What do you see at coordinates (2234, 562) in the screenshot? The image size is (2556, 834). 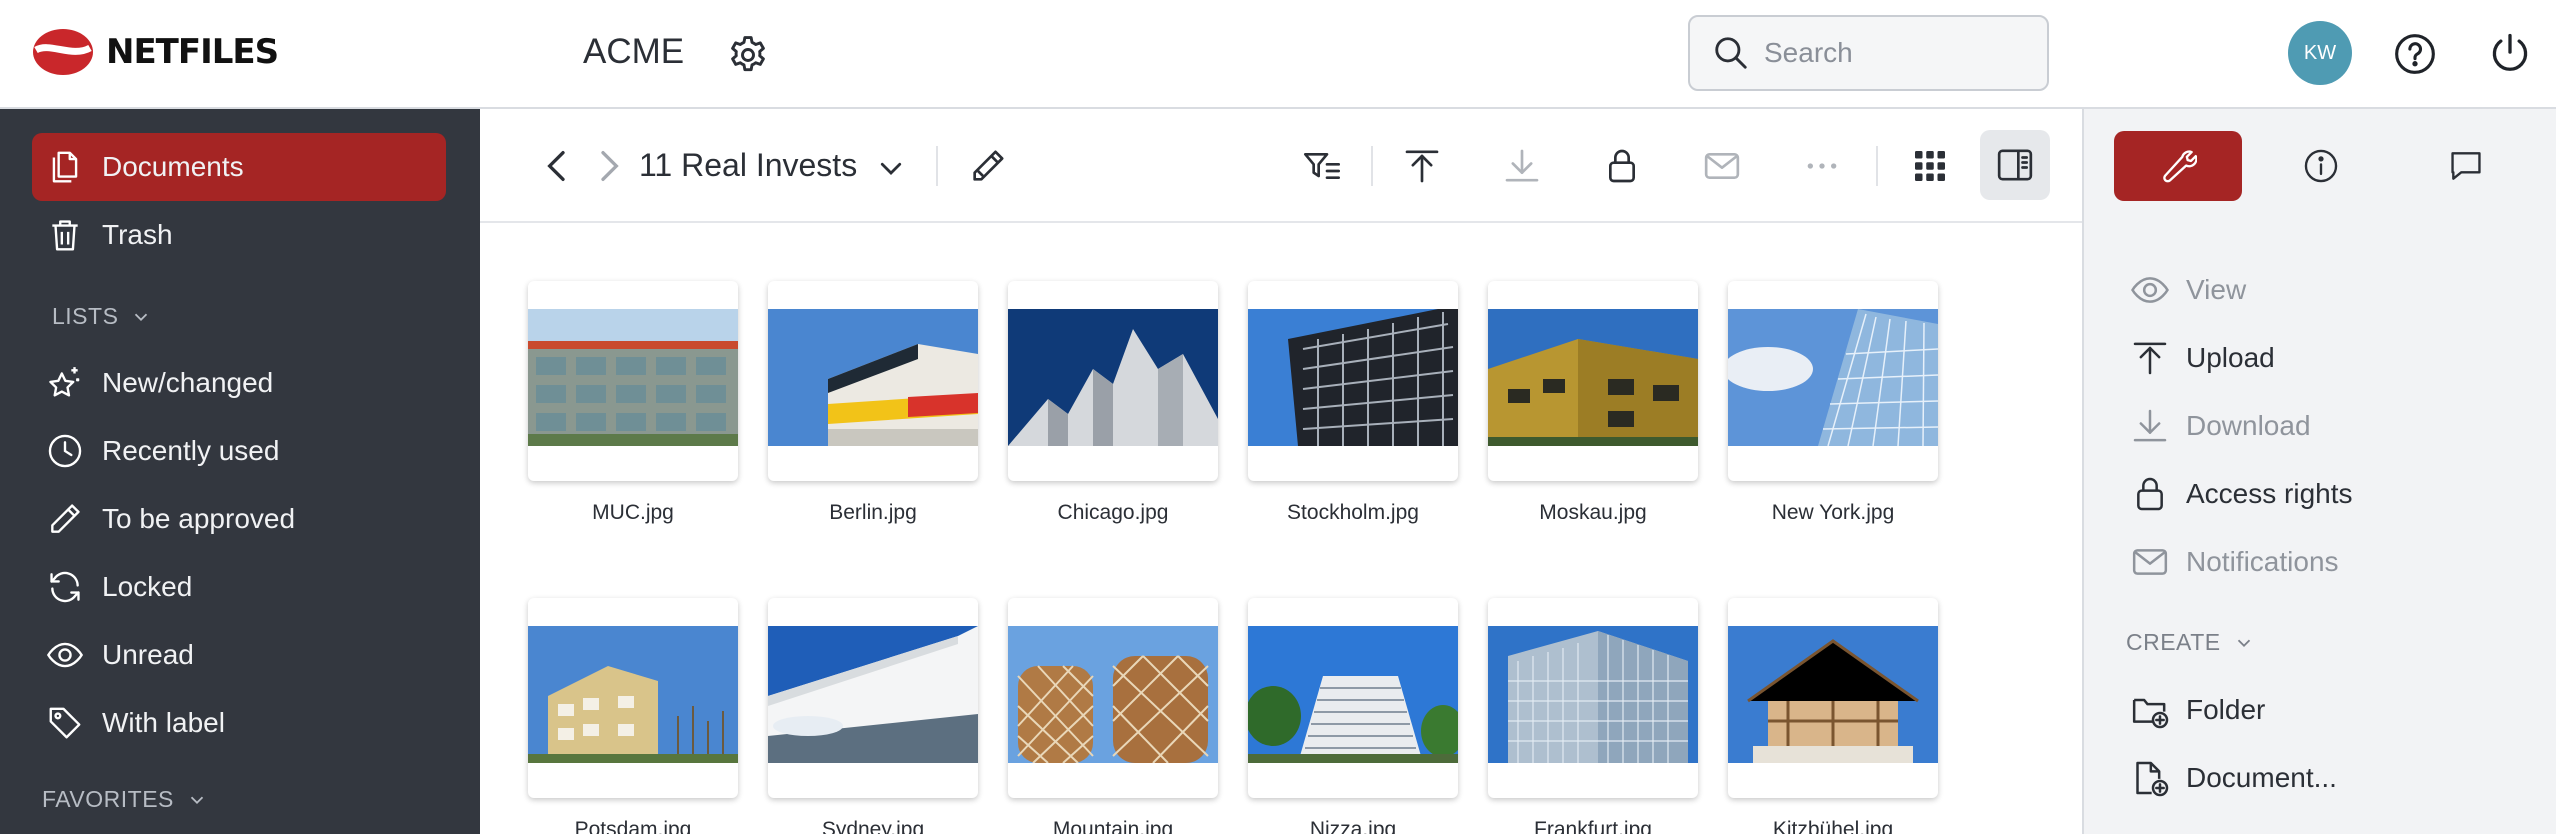 I see `action-notifications: Notifications` at bounding box center [2234, 562].